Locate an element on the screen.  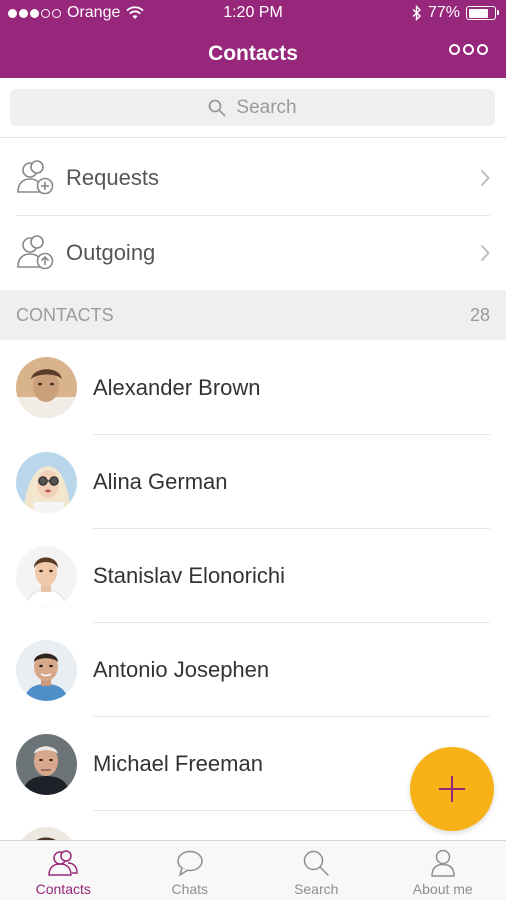
add-contact-button is located at coordinates (452, 789).